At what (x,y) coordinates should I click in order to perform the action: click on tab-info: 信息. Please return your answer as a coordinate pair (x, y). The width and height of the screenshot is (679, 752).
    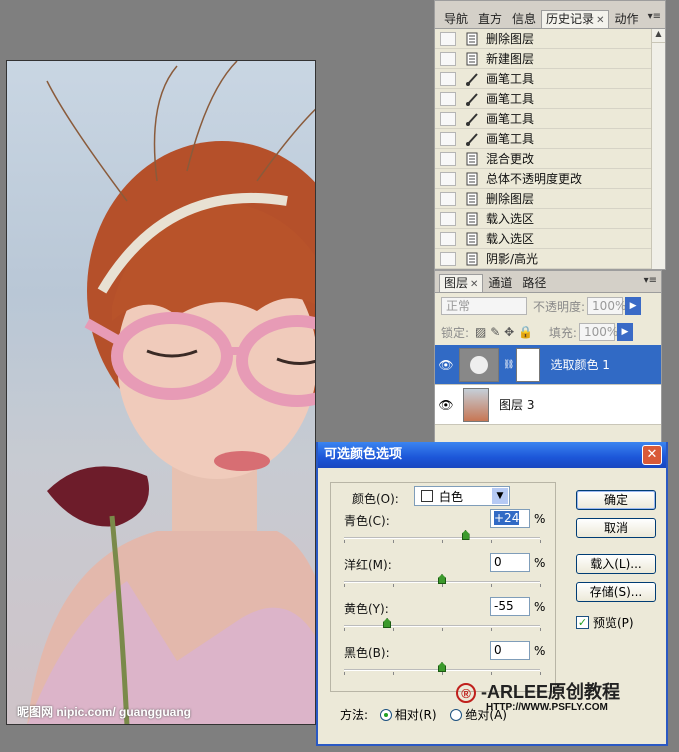
    Looking at the image, I should click on (524, 19).